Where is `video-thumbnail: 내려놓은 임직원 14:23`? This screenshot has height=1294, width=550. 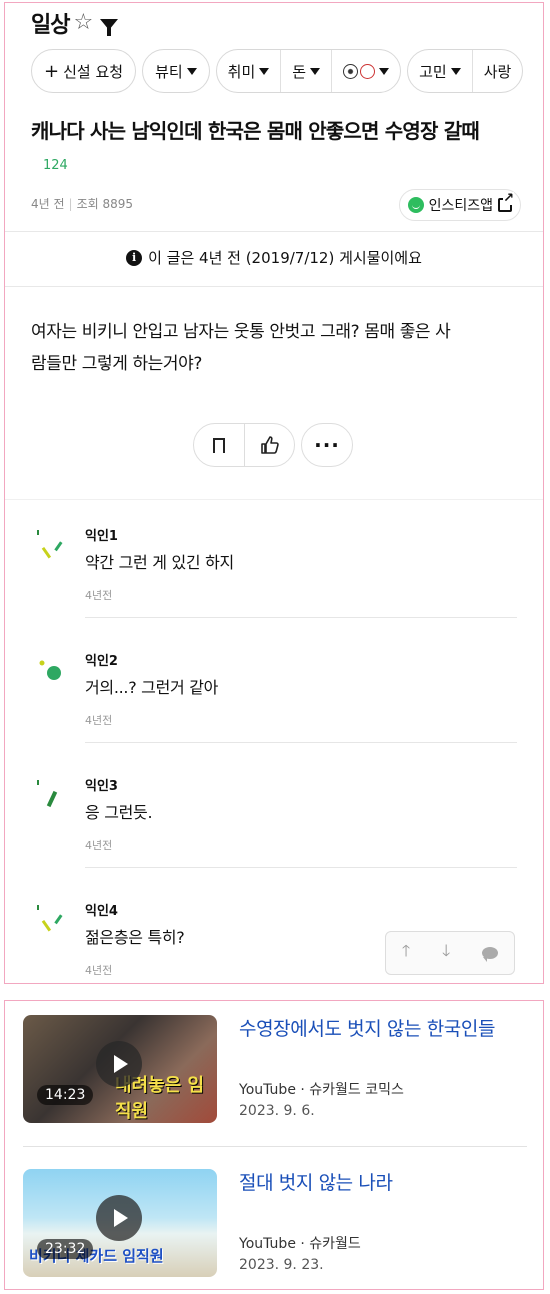 video-thumbnail: 내려놓은 임직원 14:23 is located at coordinates (120, 1069).